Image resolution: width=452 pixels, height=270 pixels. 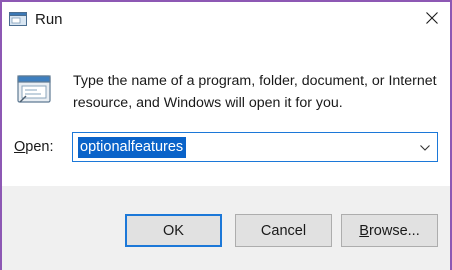 I want to click on open-combobox: optionalfeatures, so click(x=255, y=147).